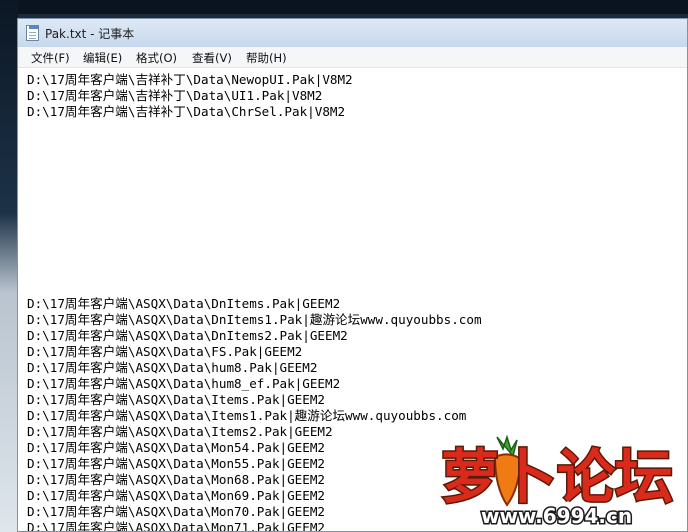 This screenshot has height=532, width=688. I want to click on text-line: D:\17周年客户端\ASQX\Data\Items2.Pak|GEEM2, so click(180, 431).